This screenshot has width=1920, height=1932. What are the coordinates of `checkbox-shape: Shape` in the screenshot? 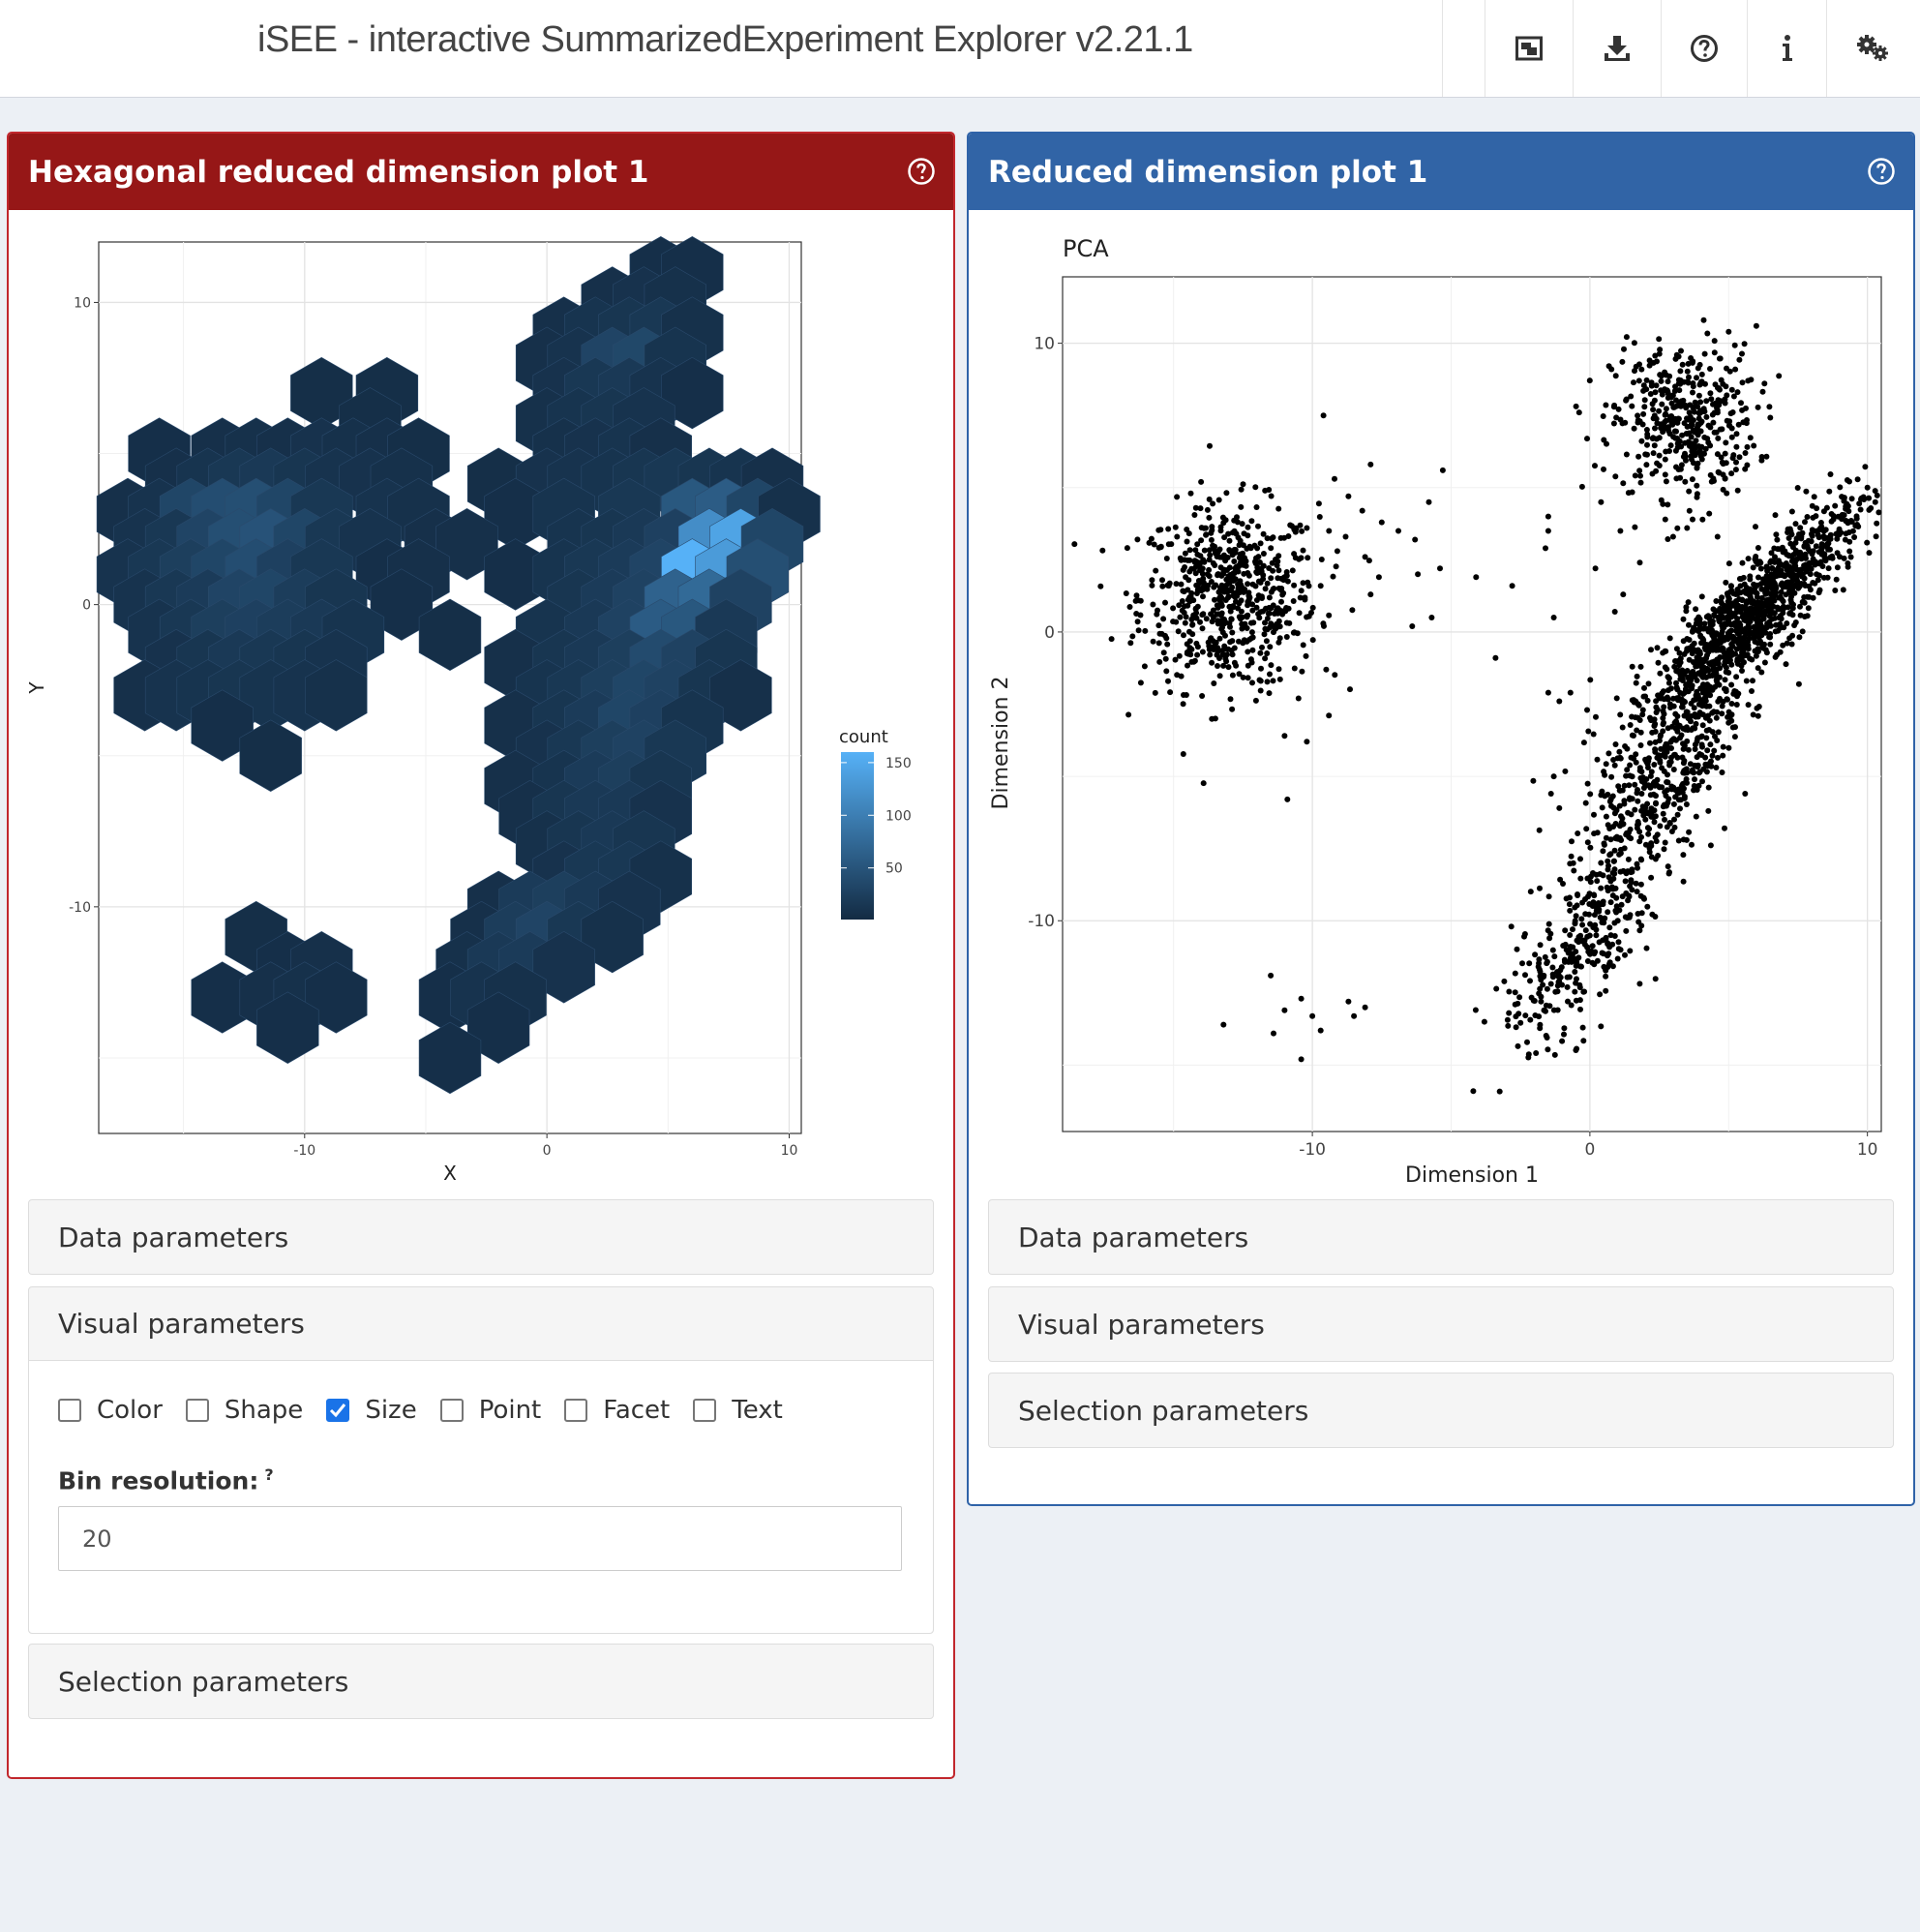 It's located at (244, 1410).